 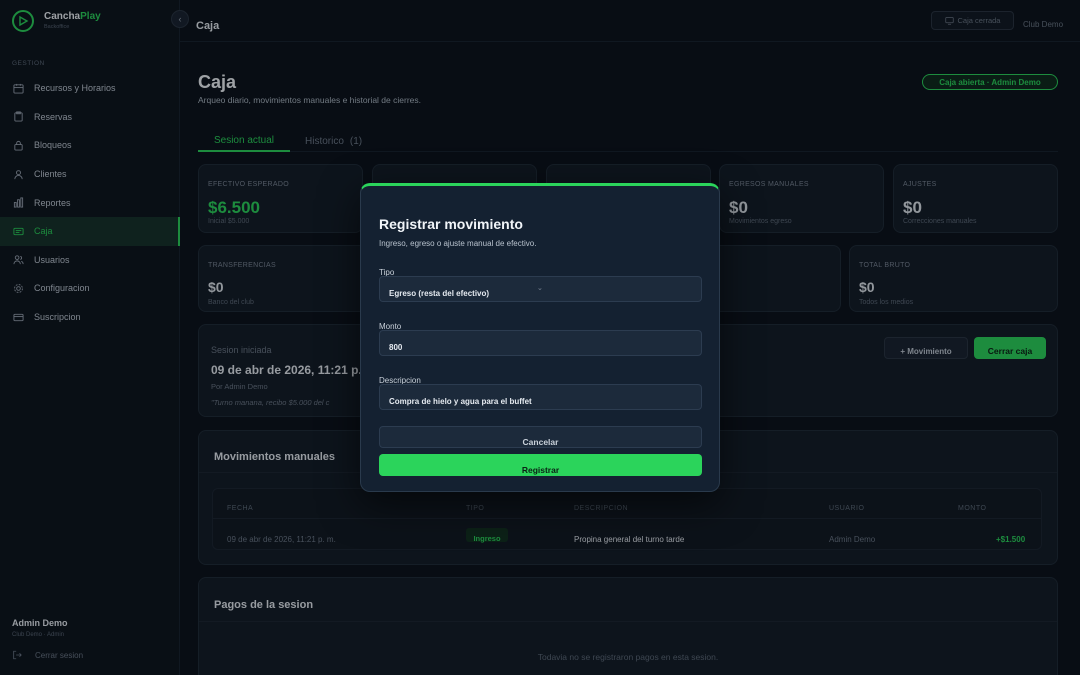 I want to click on descripcion-value: Compra de hielo y agua para el buffet, so click(x=460, y=401).